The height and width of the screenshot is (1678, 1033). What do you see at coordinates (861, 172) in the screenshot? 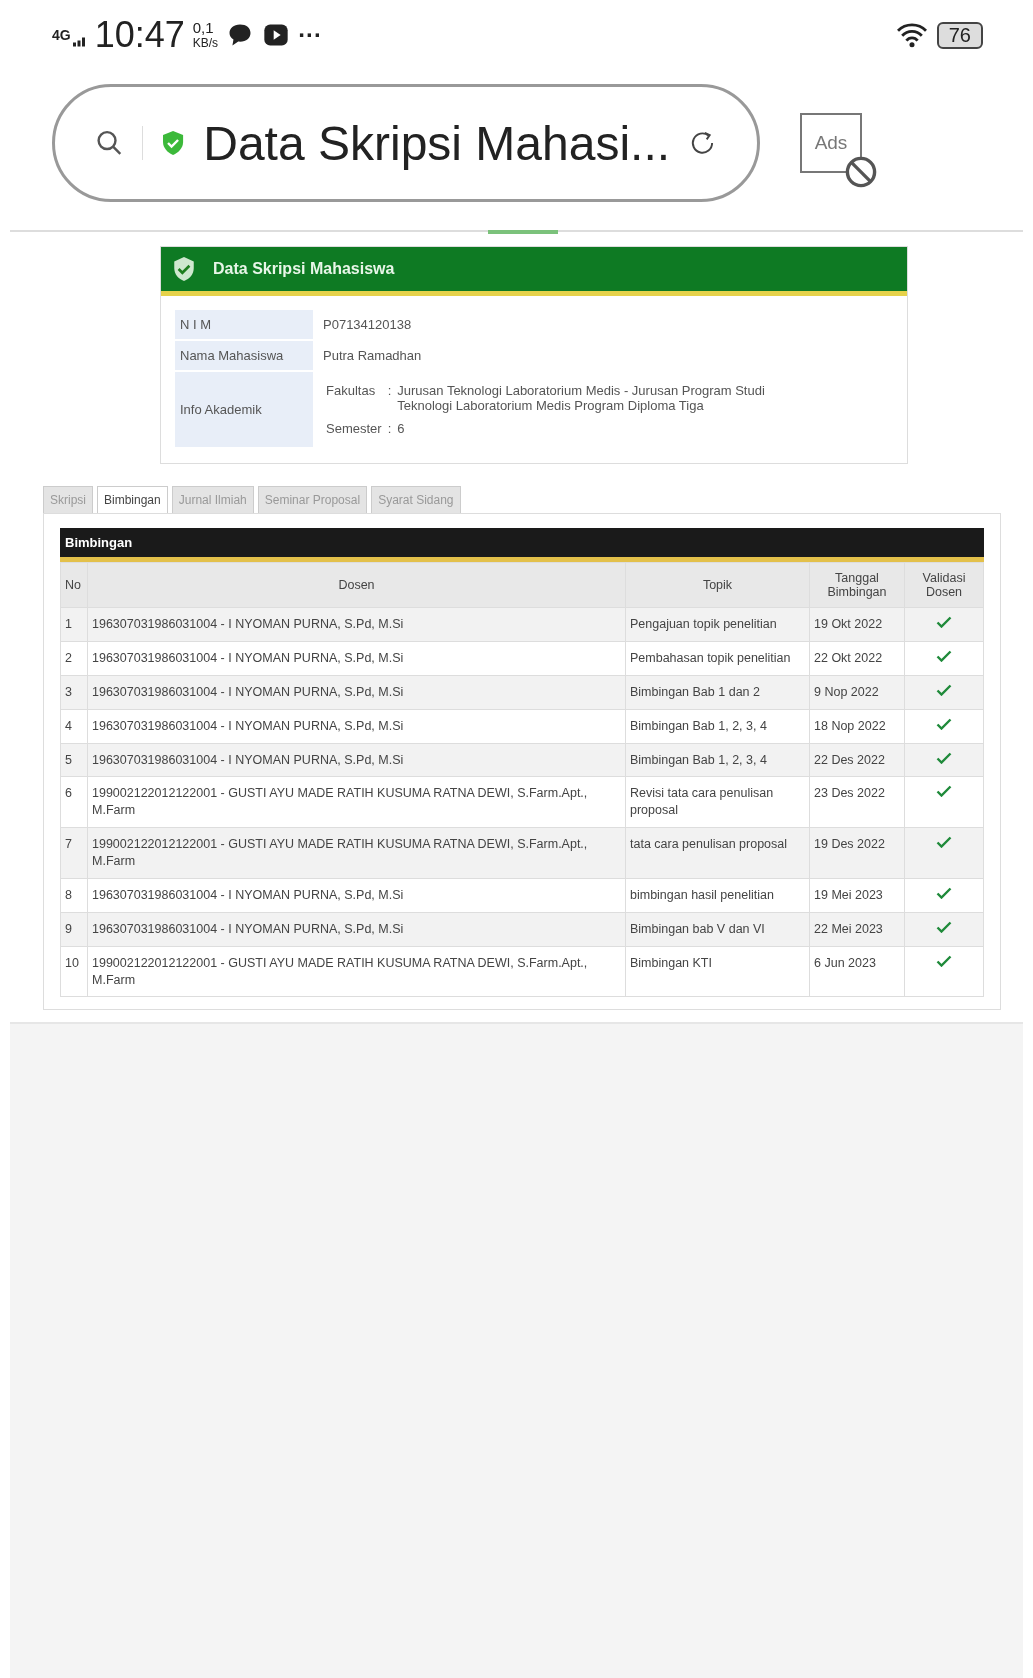
I see `prohibited-icon` at bounding box center [861, 172].